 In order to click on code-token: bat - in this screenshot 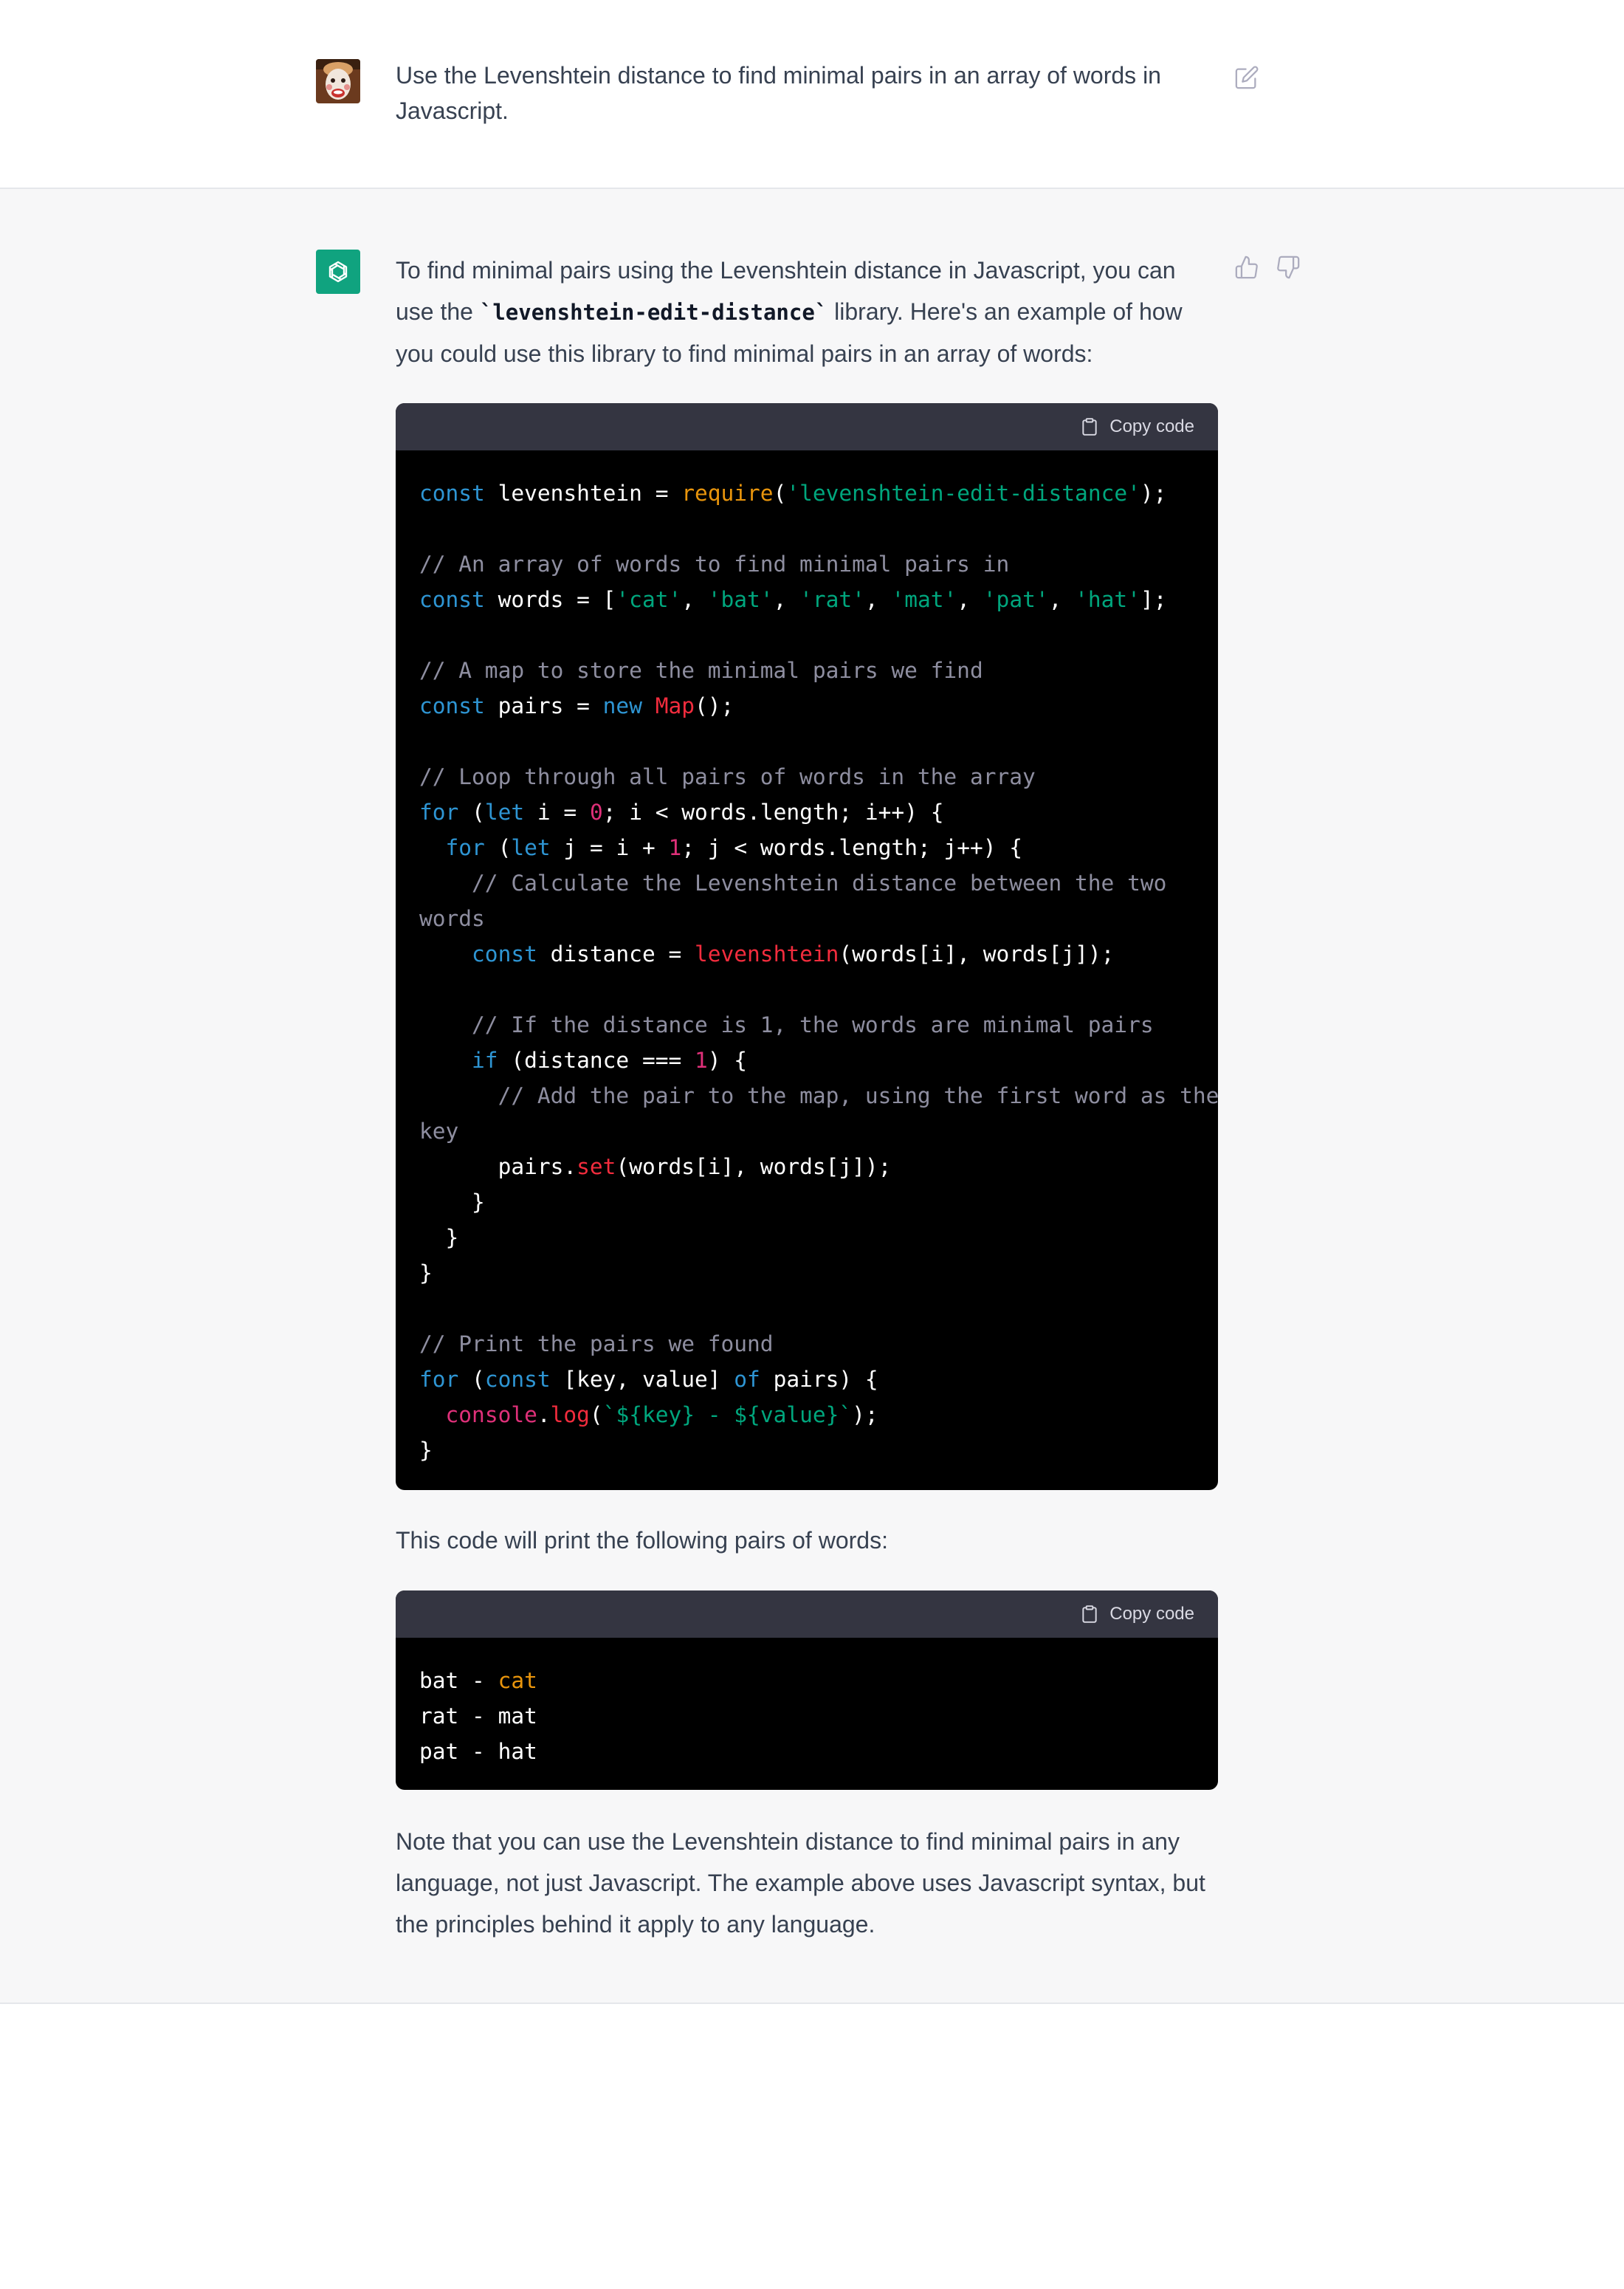, I will do `click(458, 1680)`.